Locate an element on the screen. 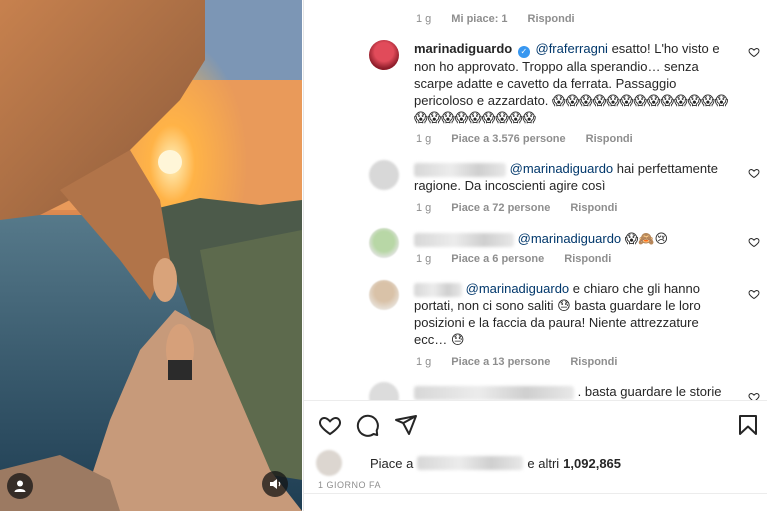 The image size is (767, 511). divider is located at coordinates (535, 493).